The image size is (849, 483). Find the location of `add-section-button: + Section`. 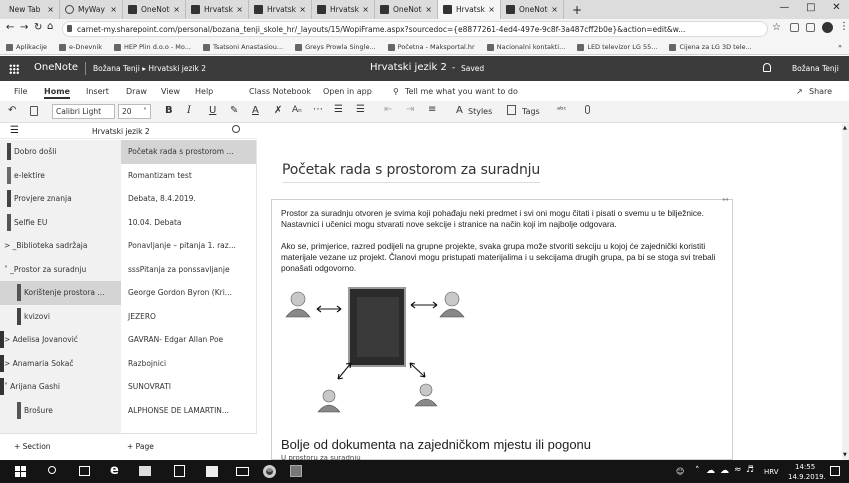

add-section-button: + Section is located at coordinates (32, 446).